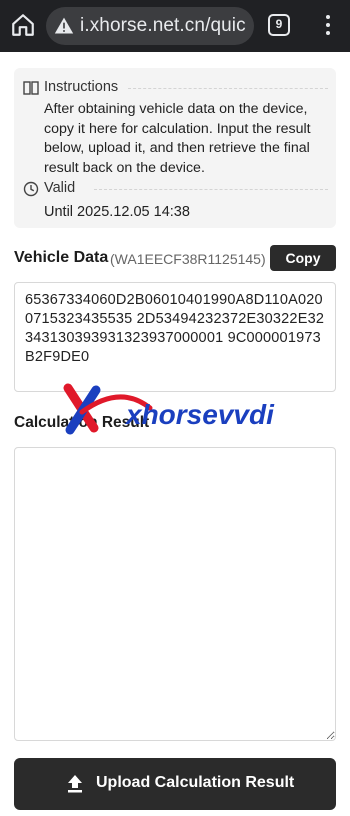 Image resolution: width=350 pixels, height=816 pixels. I want to click on book-icon, so click(31, 88).